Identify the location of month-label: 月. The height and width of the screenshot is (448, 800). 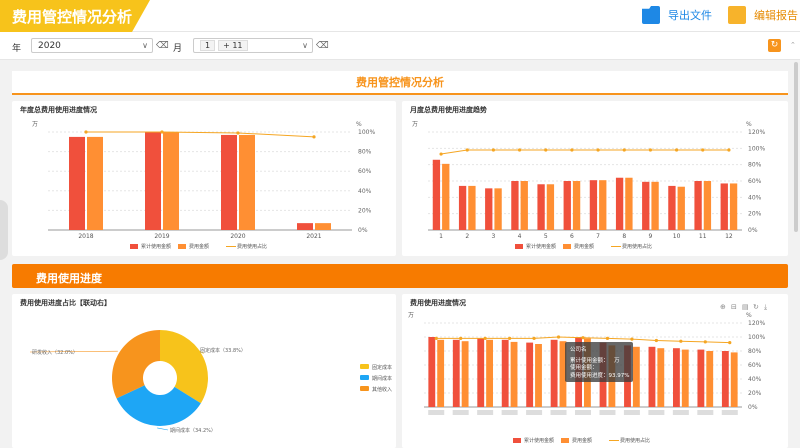
(178, 49).